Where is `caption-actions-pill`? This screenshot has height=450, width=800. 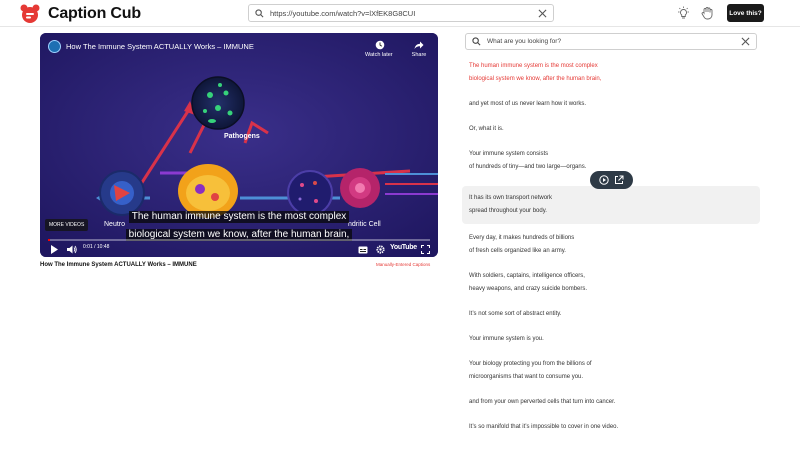
caption-actions-pill is located at coordinates (611, 180).